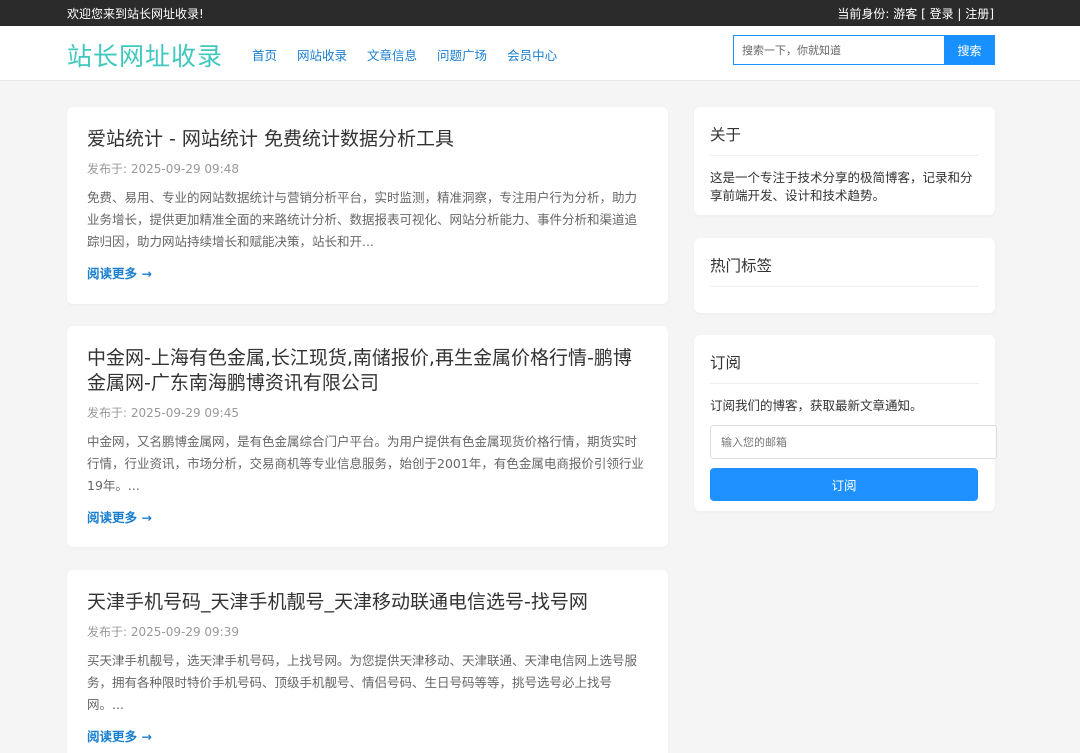  I want to click on nav-member-center: 会员中心, so click(532, 54).